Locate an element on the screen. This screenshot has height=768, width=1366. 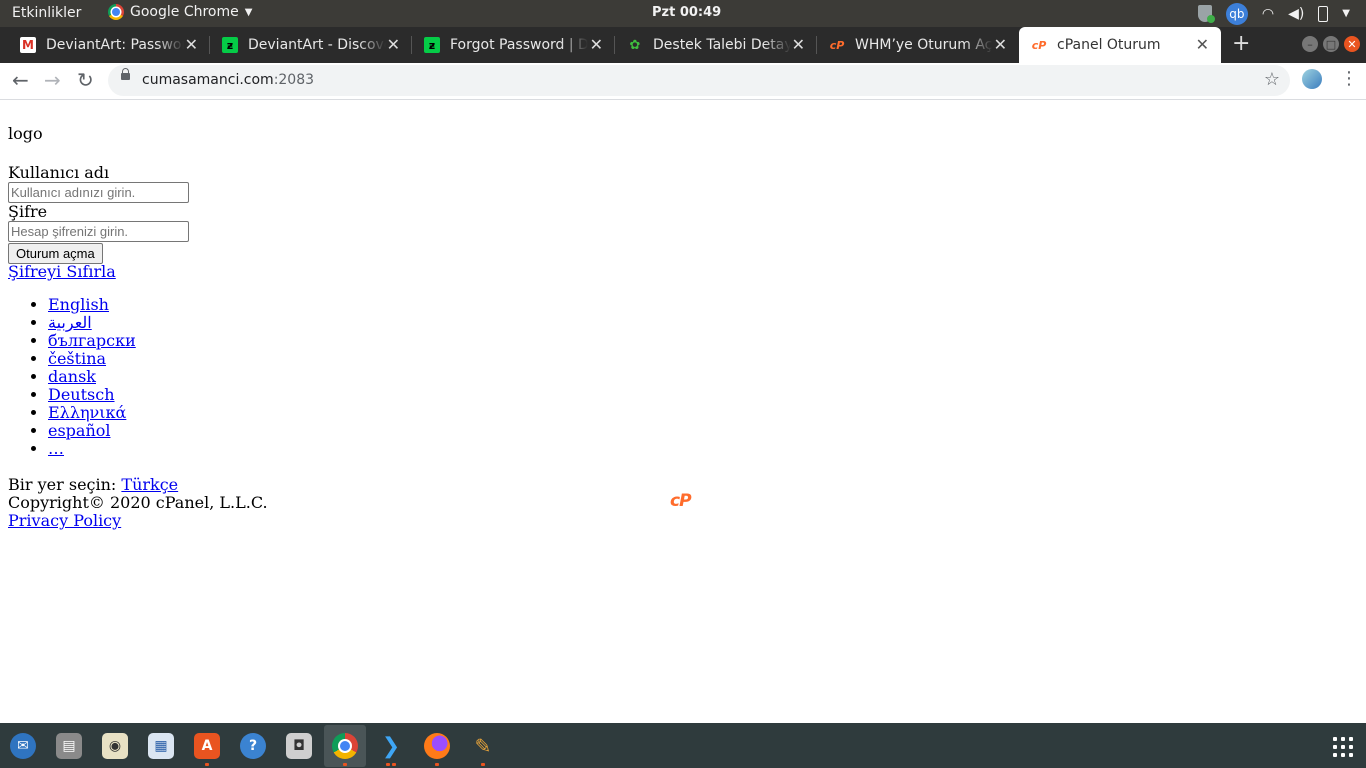
tab-cpanel-login: cP cPanel Oturum ✕ is located at coordinates (1120, 45).